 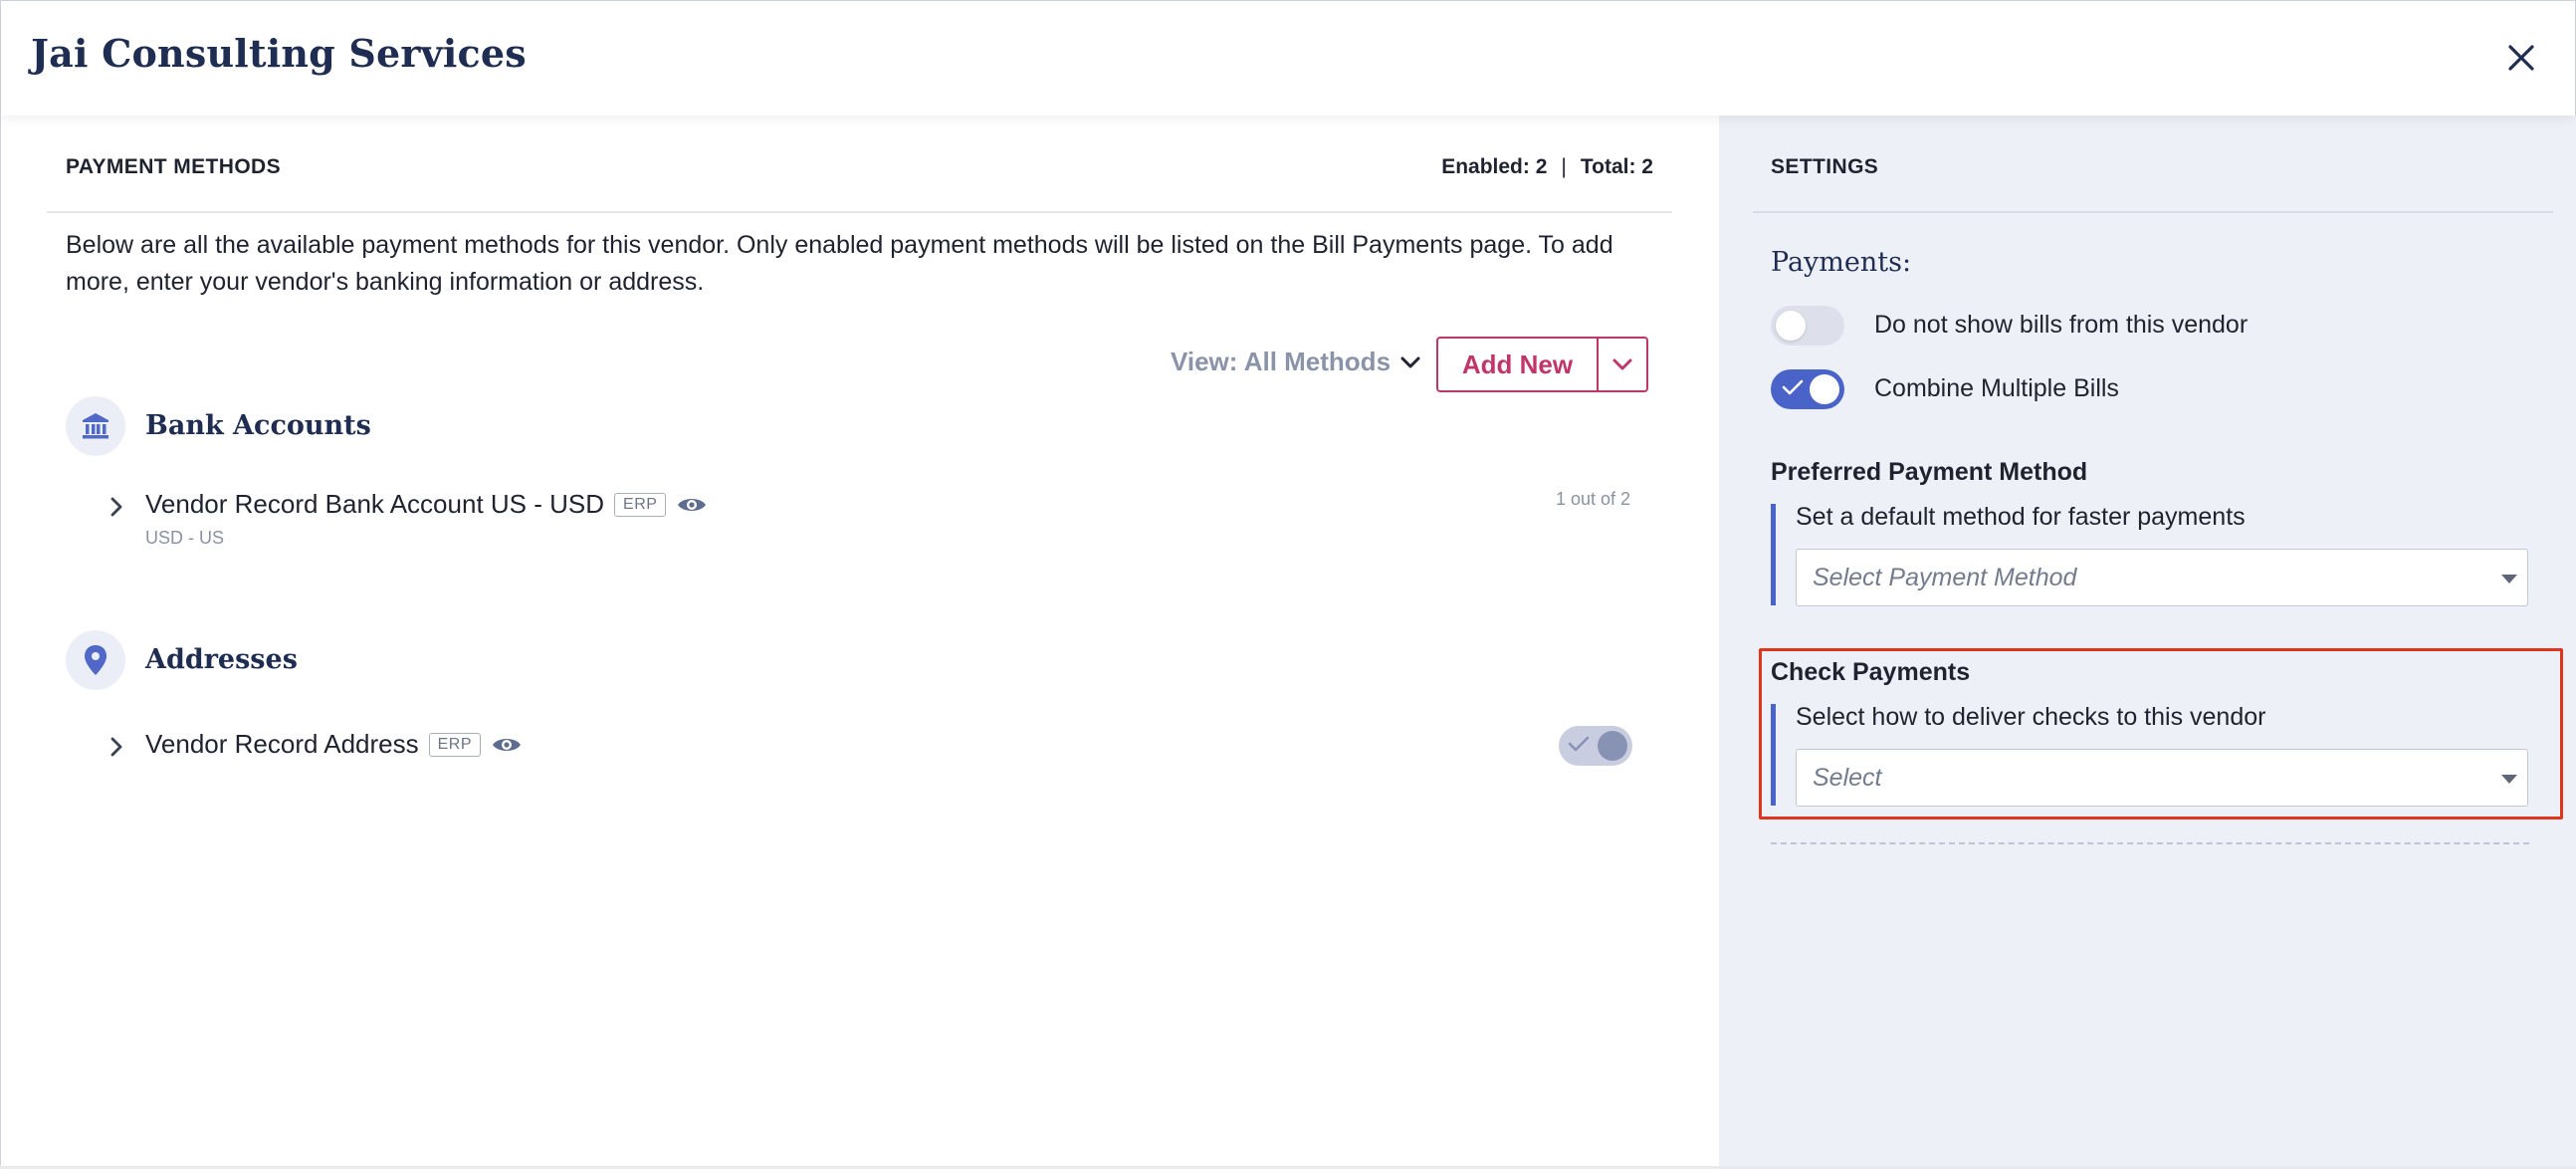 What do you see at coordinates (95, 426) in the screenshot?
I see `bank-icon` at bounding box center [95, 426].